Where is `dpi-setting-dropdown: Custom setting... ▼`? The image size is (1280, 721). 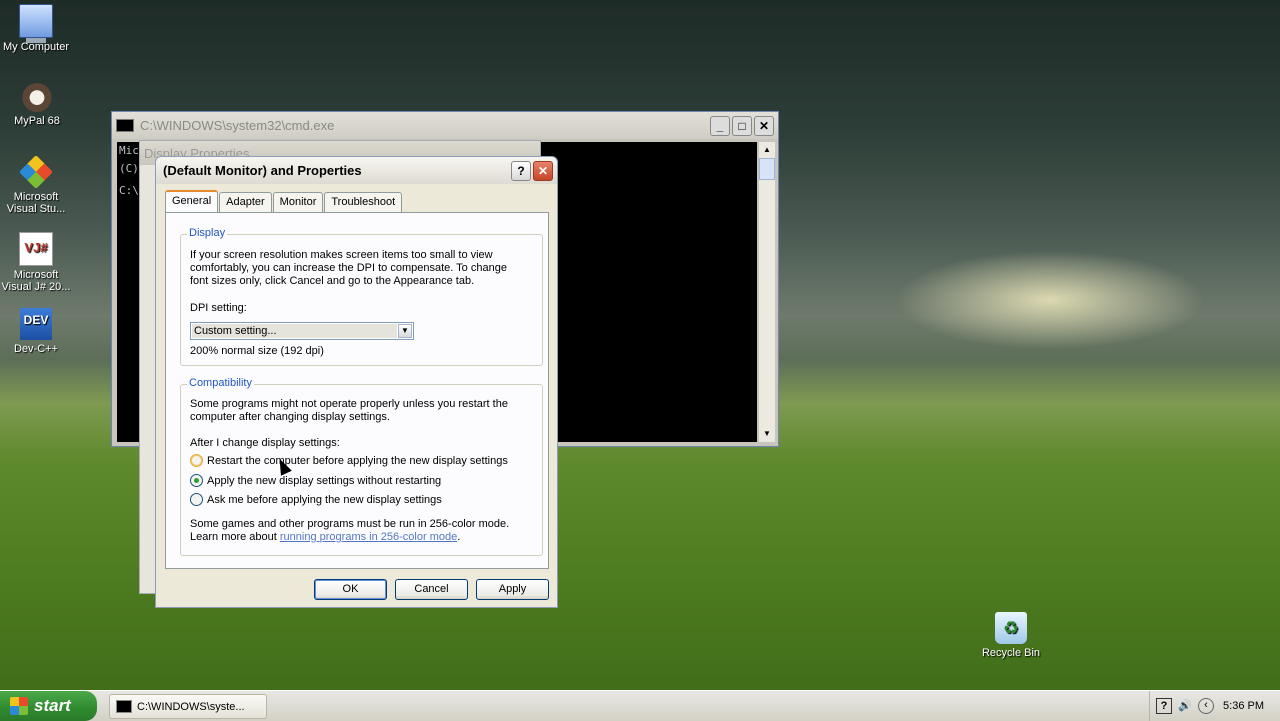
dpi-setting-dropdown: Custom setting... ▼ is located at coordinates (302, 331).